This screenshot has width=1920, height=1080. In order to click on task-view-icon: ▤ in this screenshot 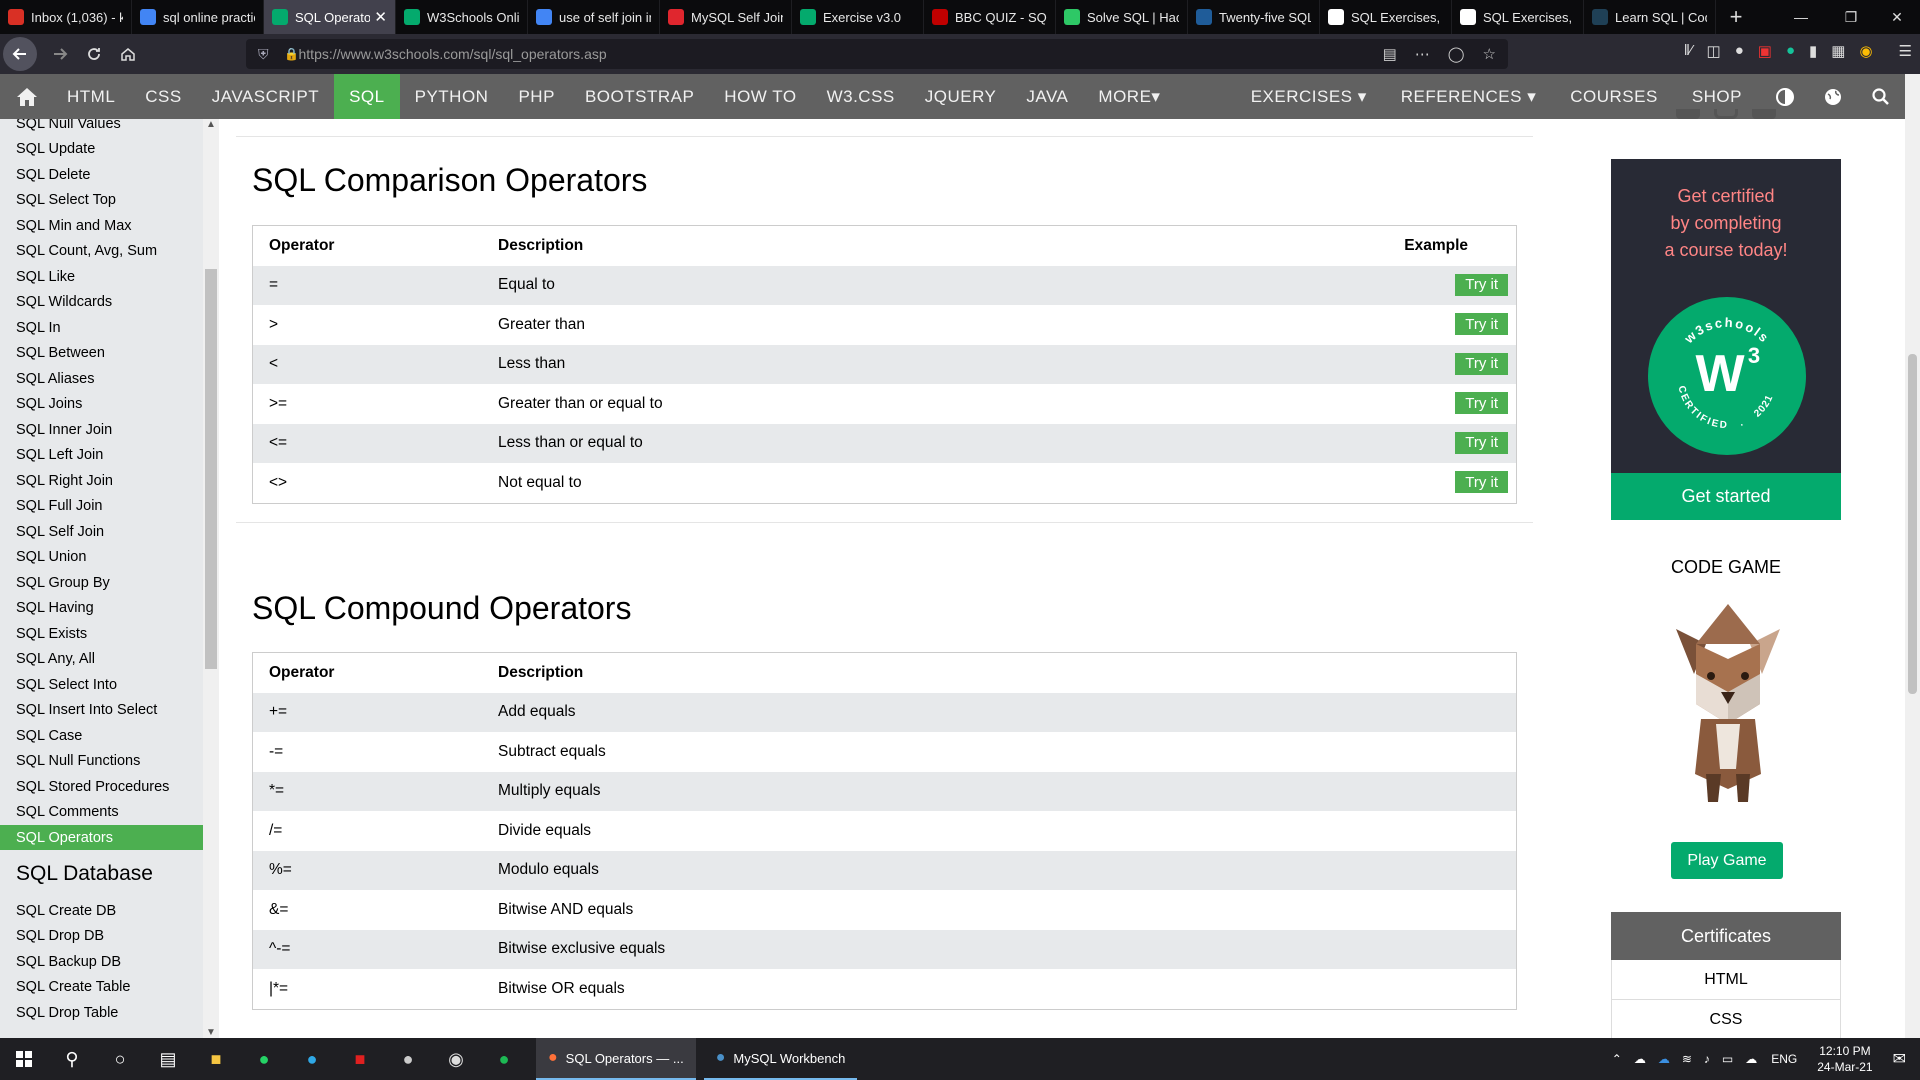, I will do `click(168, 1059)`.